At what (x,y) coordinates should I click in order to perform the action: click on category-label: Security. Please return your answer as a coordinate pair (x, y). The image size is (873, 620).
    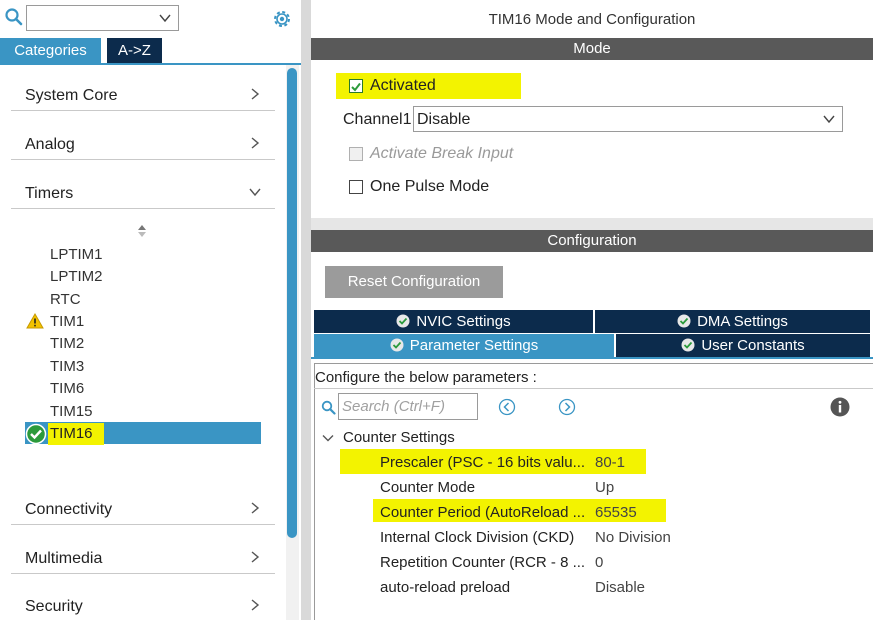
    Looking at the image, I should click on (54, 606).